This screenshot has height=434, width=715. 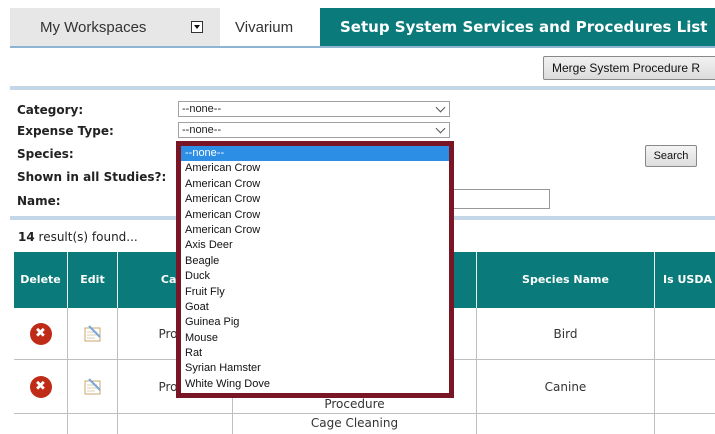 I want to click on species-value: Canine, so click(x=565, y=386).